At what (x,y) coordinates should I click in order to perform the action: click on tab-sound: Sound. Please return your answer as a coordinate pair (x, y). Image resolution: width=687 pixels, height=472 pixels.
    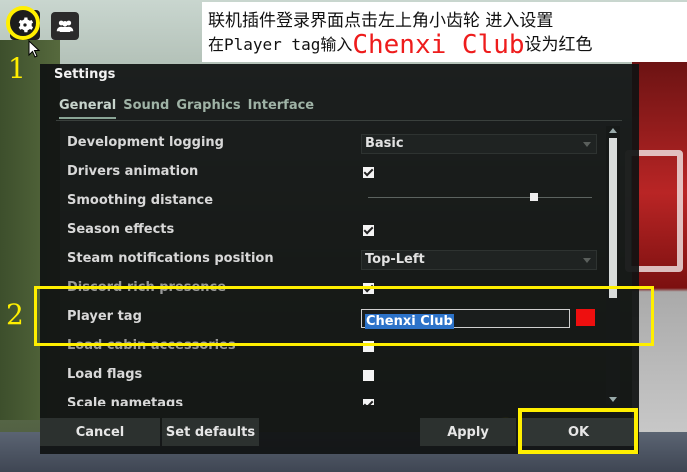
    Looking at the image, I should click on (146, 108).